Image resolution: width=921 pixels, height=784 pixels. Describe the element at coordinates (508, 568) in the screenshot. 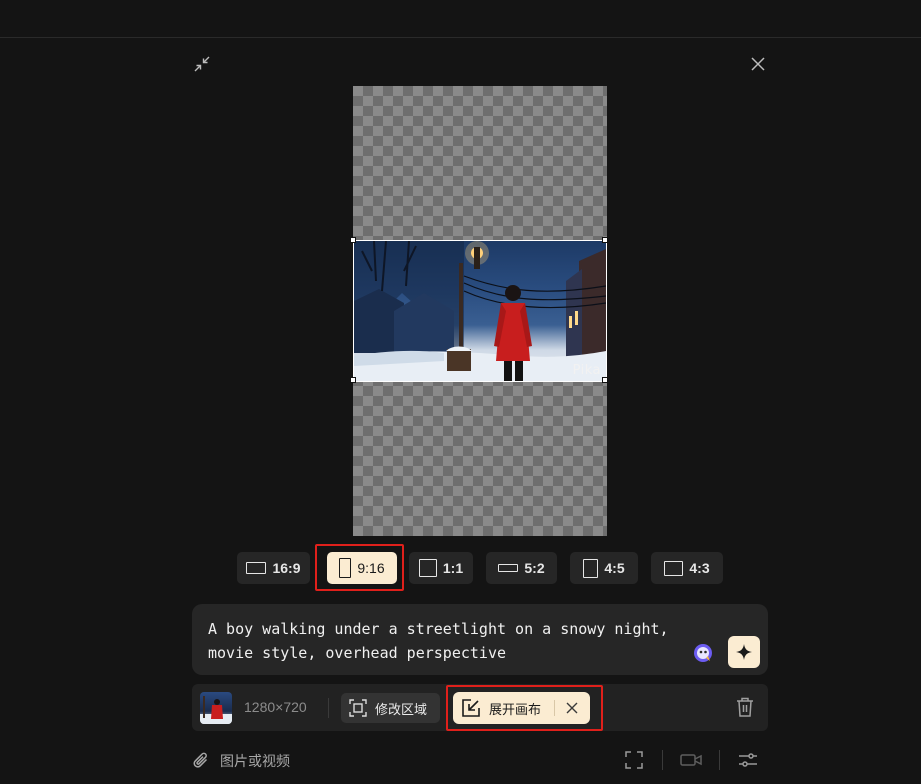

I see `wide-ratio-icon` at that location.